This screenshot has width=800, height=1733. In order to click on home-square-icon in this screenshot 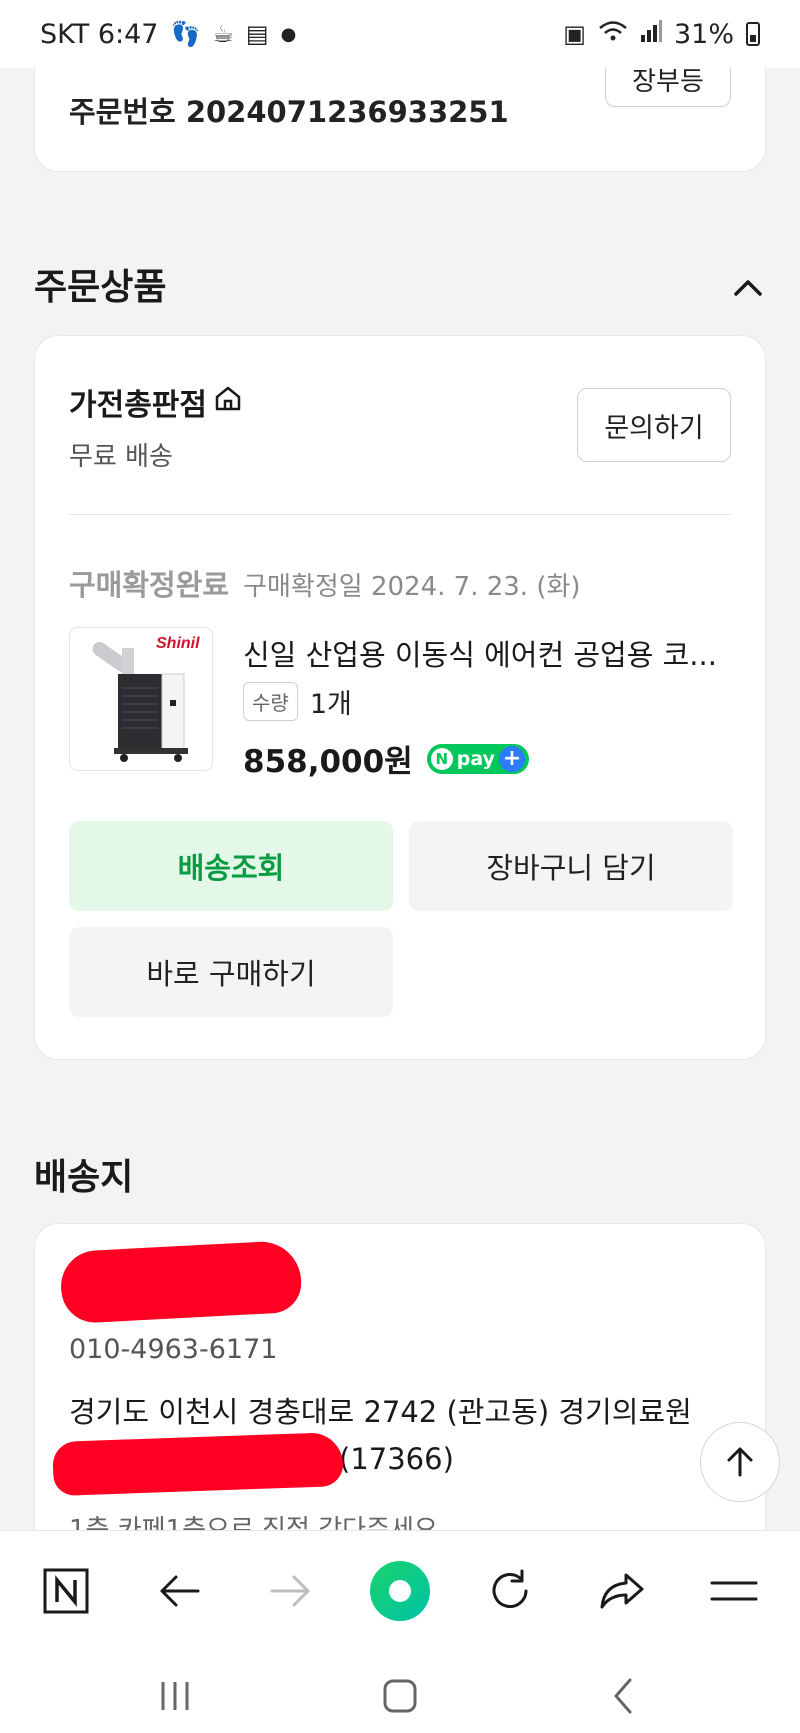, I will do `click(400, 1696)`.